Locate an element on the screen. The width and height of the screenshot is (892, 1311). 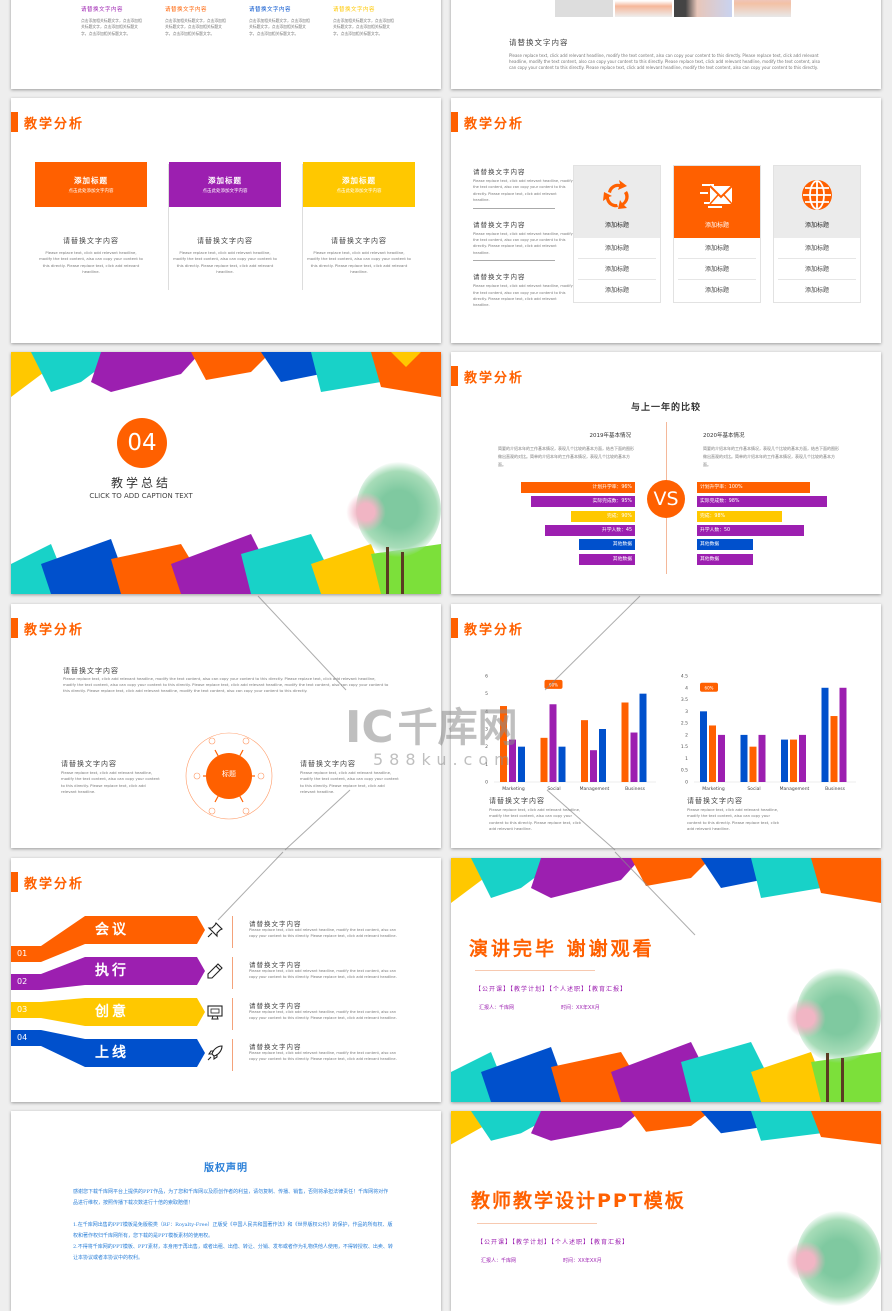
right-heading: 请替换文字内容 is located at coordinates (328, 764).